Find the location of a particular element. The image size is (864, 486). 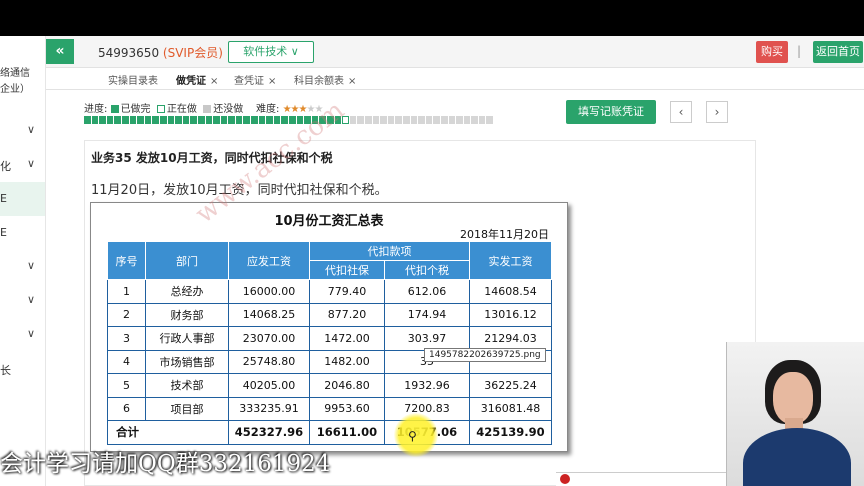

cell-tax: 1932.96 is located at coordinates (427, 385).